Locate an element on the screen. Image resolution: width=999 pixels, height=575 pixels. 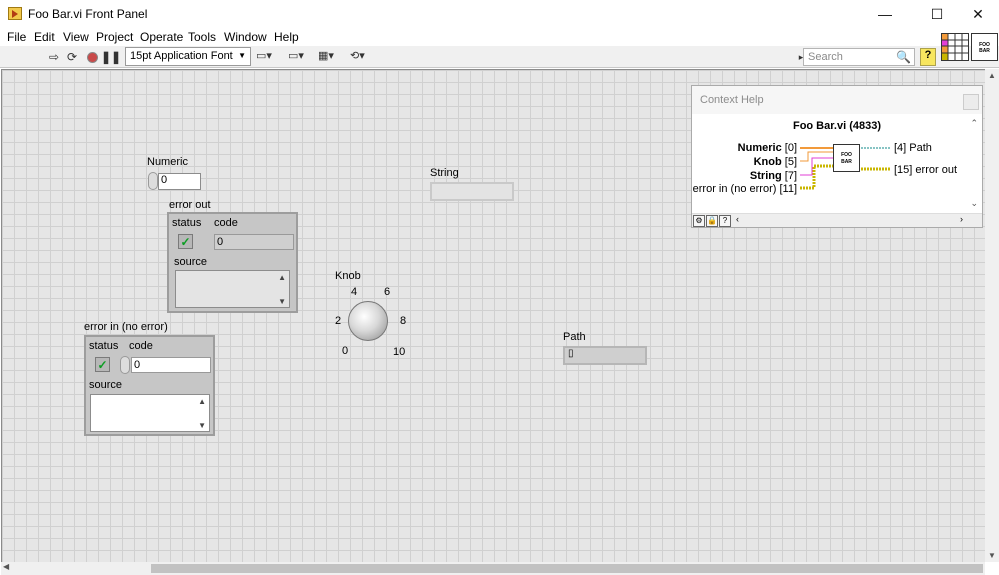
context-help-close-button is located at coordinates (971, 102).